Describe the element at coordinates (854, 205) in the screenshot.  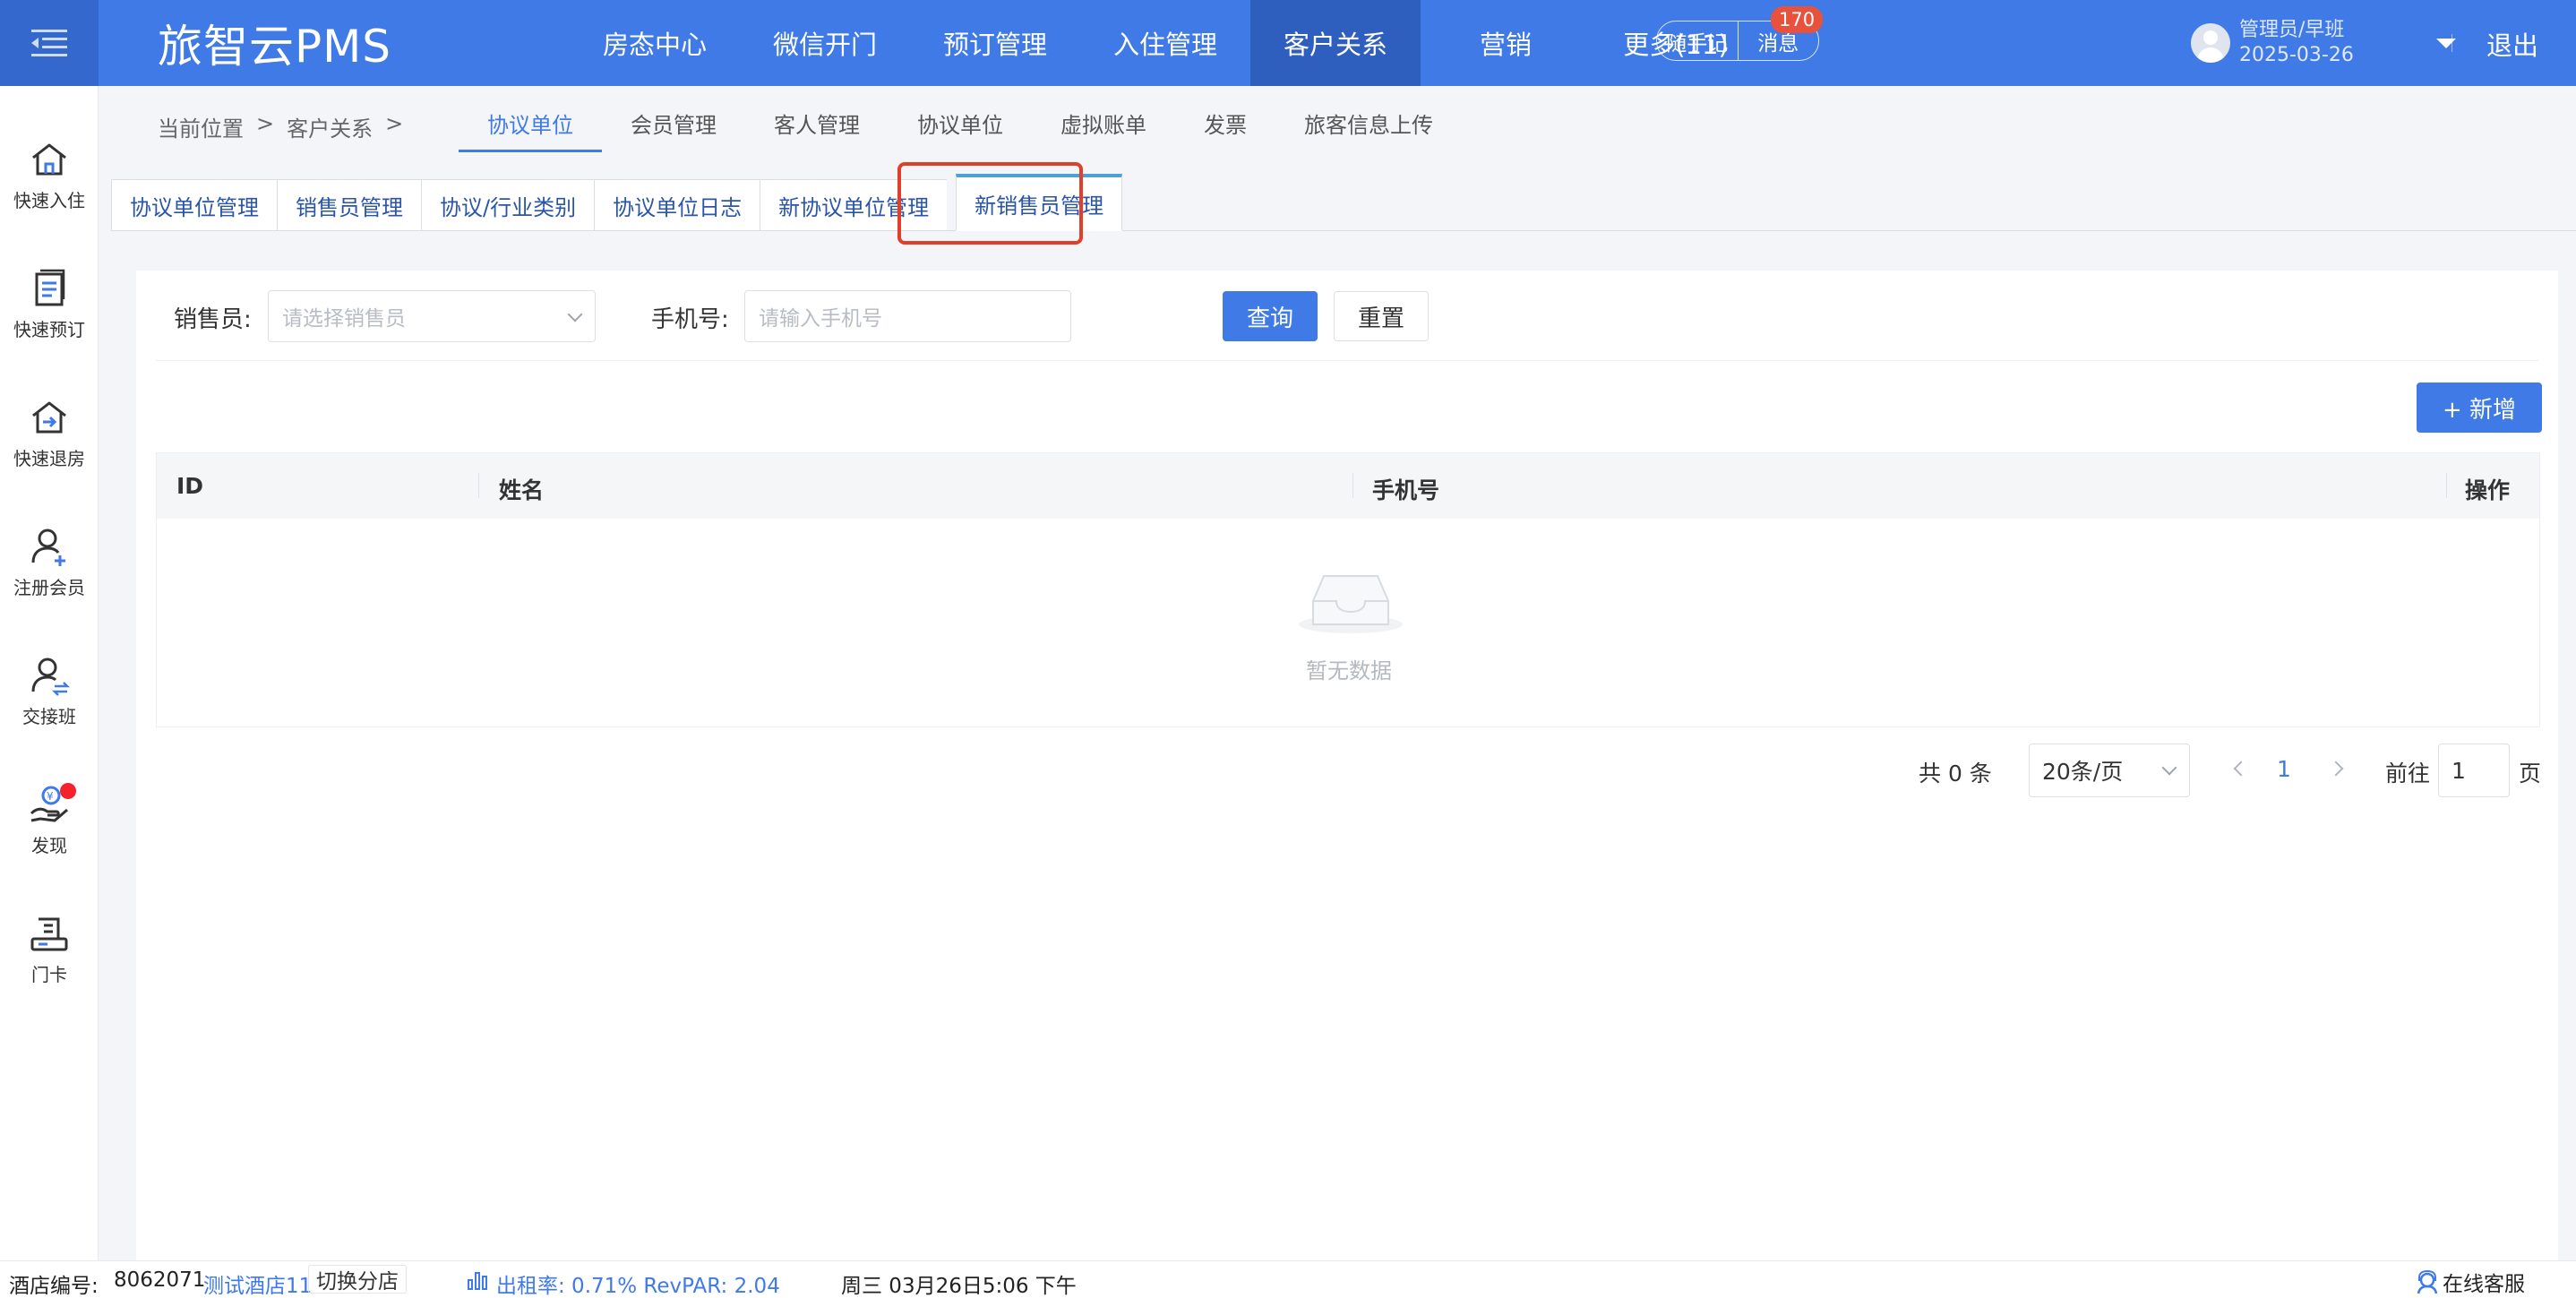
I see `tab-new-agreement-unit-management: 新协议单位管理` at that location.